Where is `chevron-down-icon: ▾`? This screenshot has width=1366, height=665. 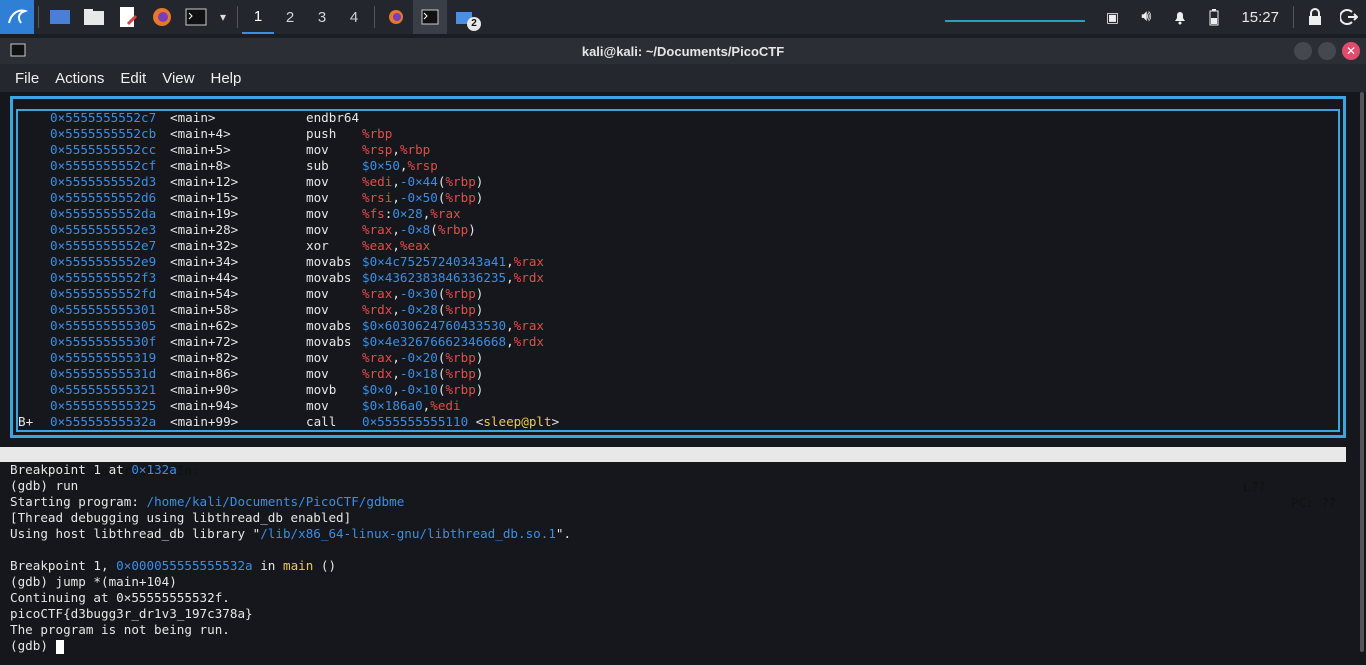
chevron-down-icon: ▾ is located at coordinates (223, 17).